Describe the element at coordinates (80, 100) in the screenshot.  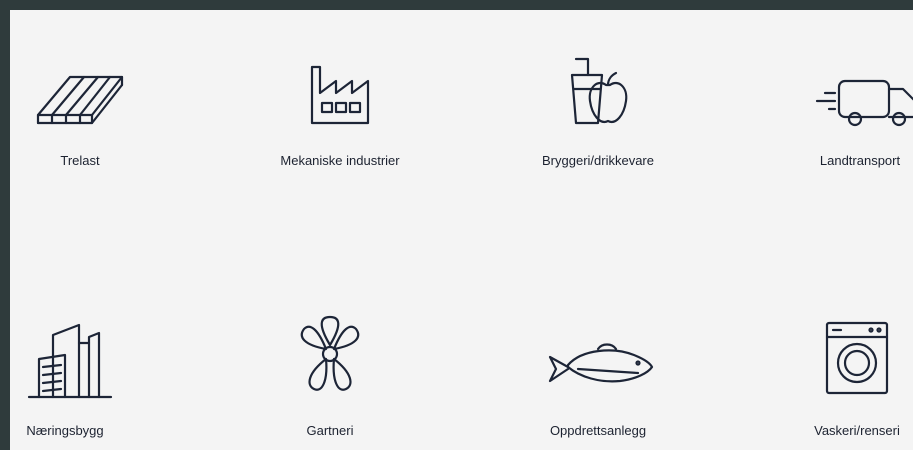
I see `lumber-icon` at that location.